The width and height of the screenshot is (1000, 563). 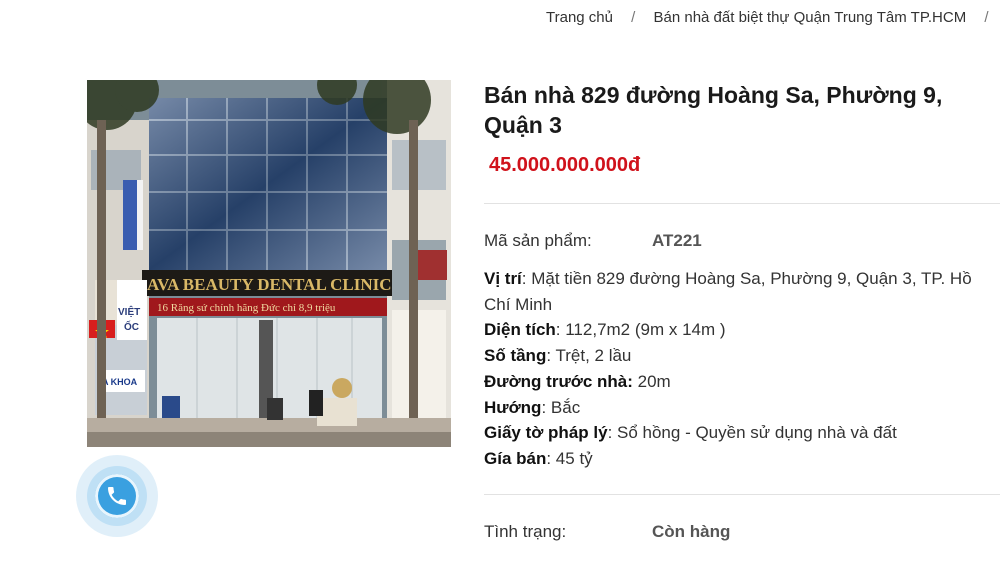 I want to click on call-button-core, so click(x=117, y=496).